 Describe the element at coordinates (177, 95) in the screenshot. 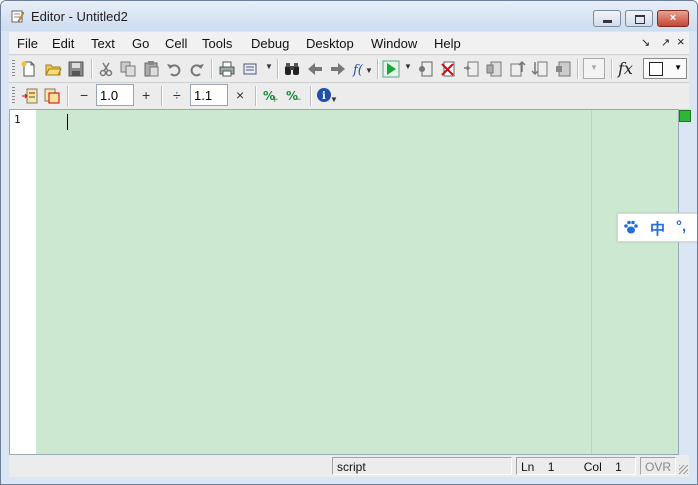

I see `divide-value-button: ÷` at that location.